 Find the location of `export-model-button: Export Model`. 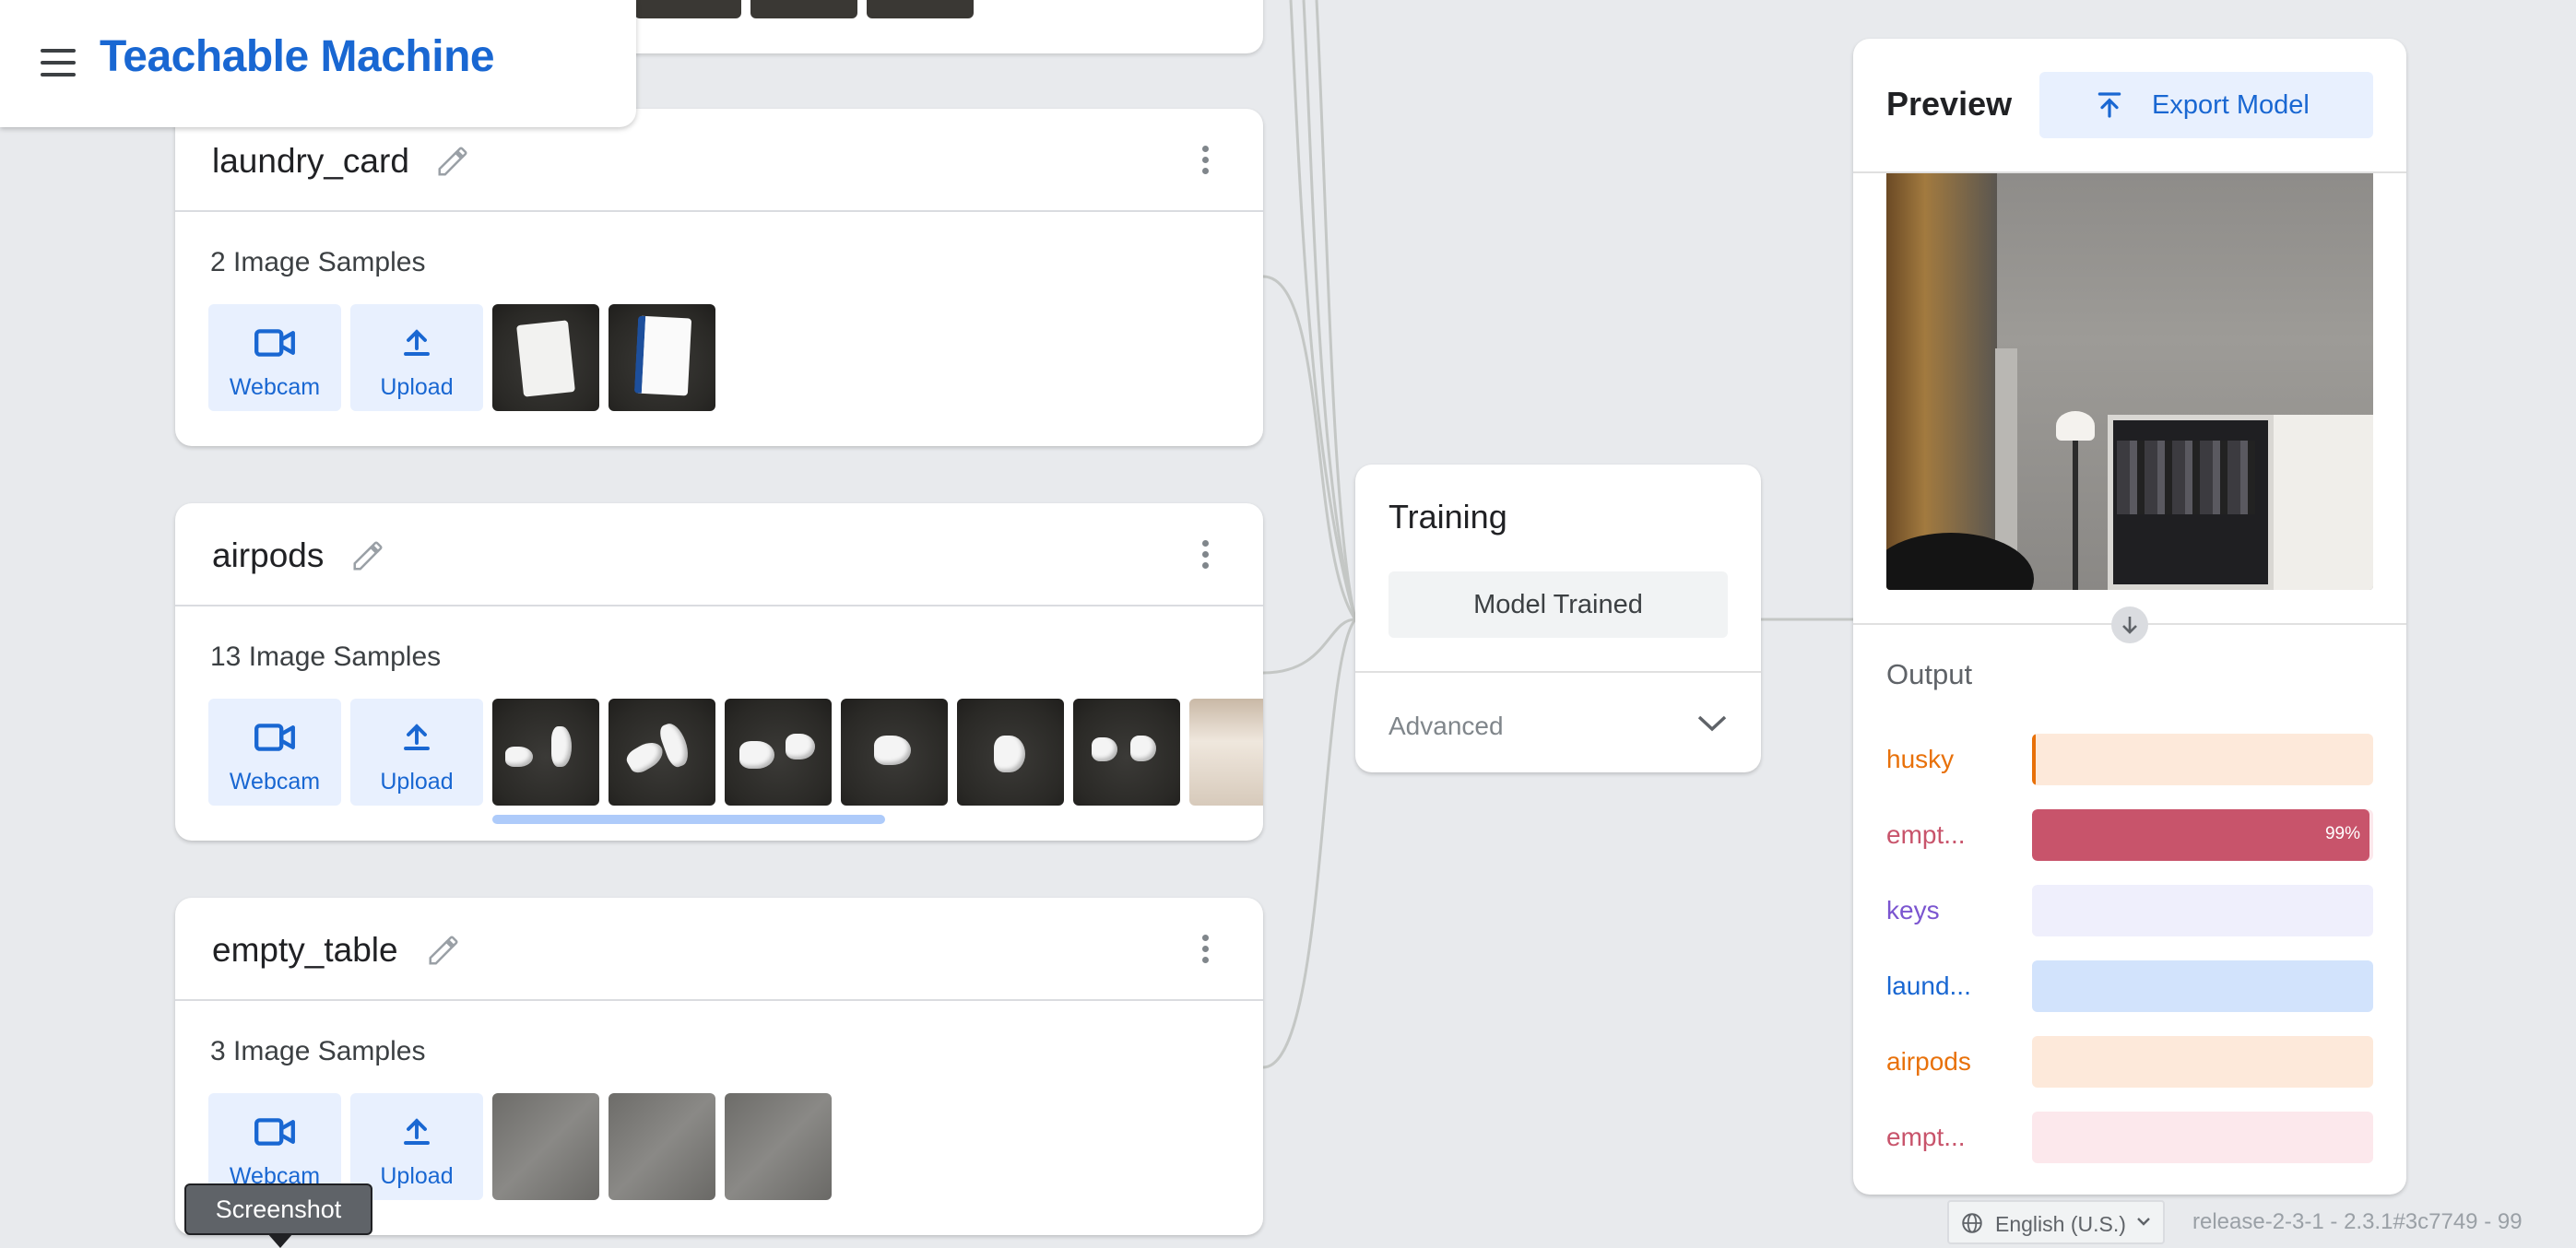

export-model-button: Export Model is located at coordinates (2206, 105).